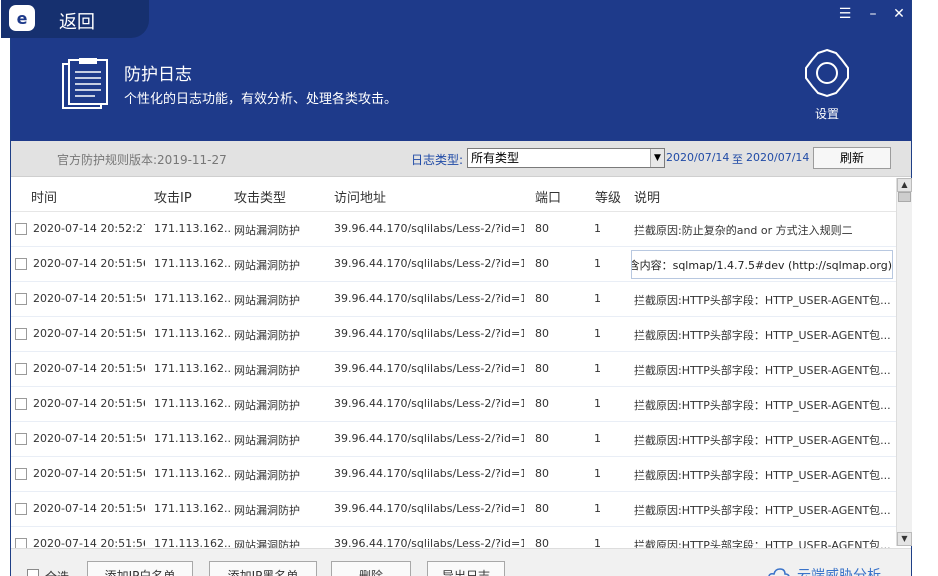  I want to click on column-header-attack-type: 攻击类型, so click(260, 196).